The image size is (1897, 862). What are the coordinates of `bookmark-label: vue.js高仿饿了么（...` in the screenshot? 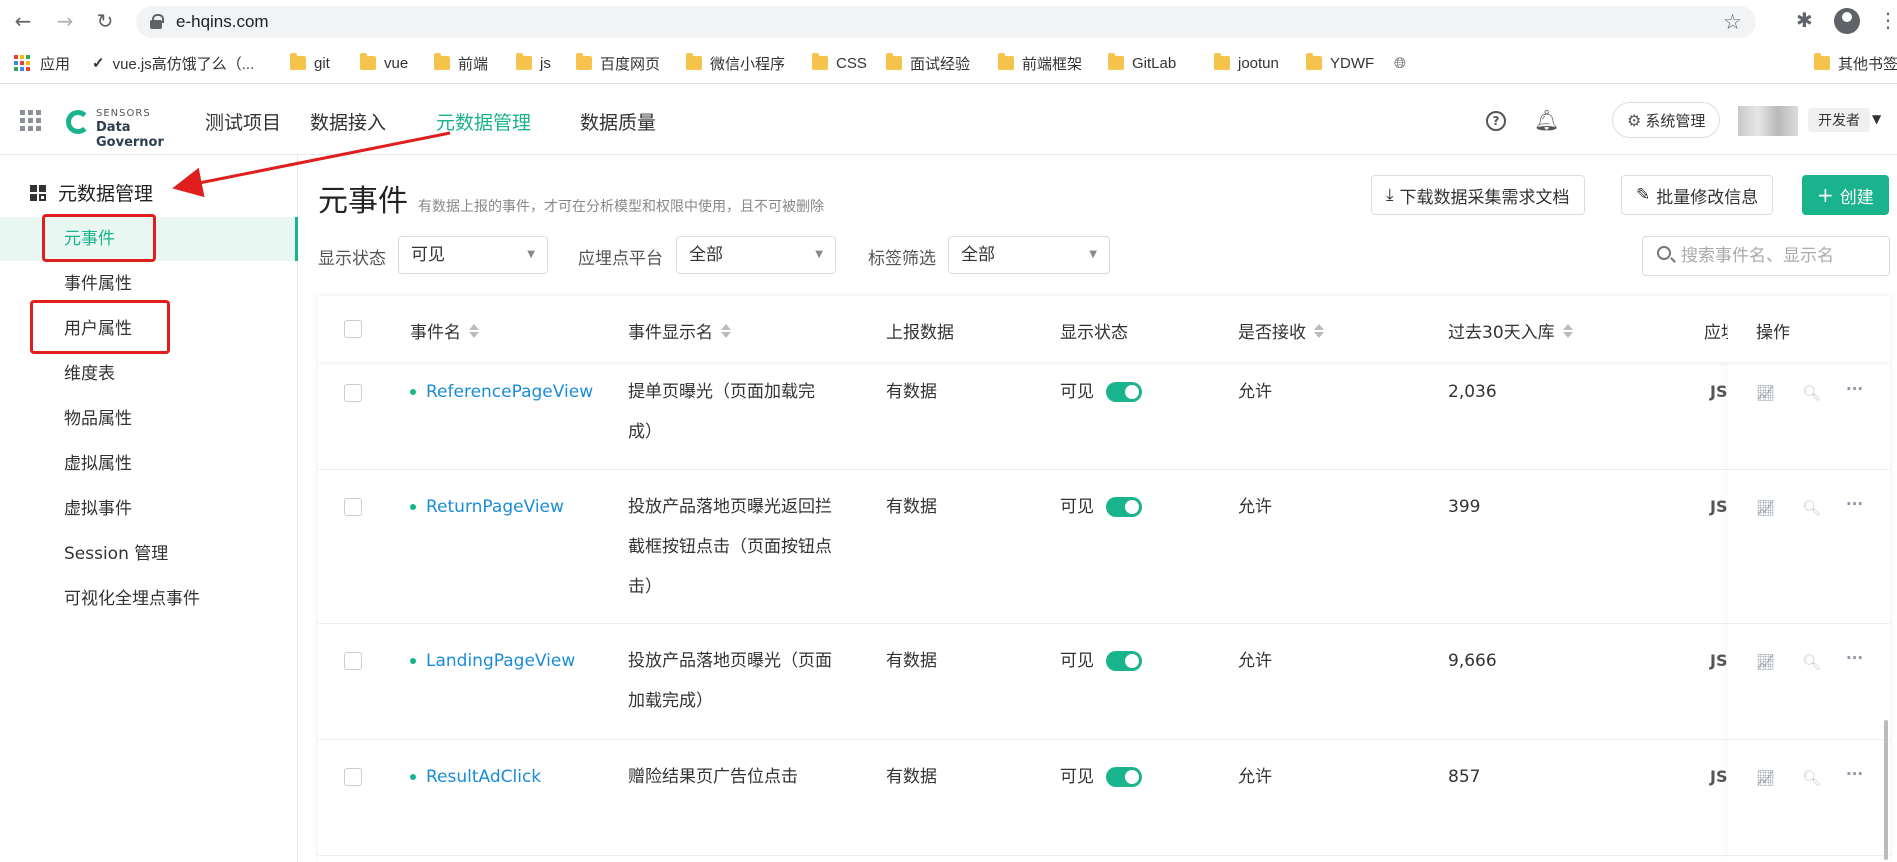 It's located at (183, 64).